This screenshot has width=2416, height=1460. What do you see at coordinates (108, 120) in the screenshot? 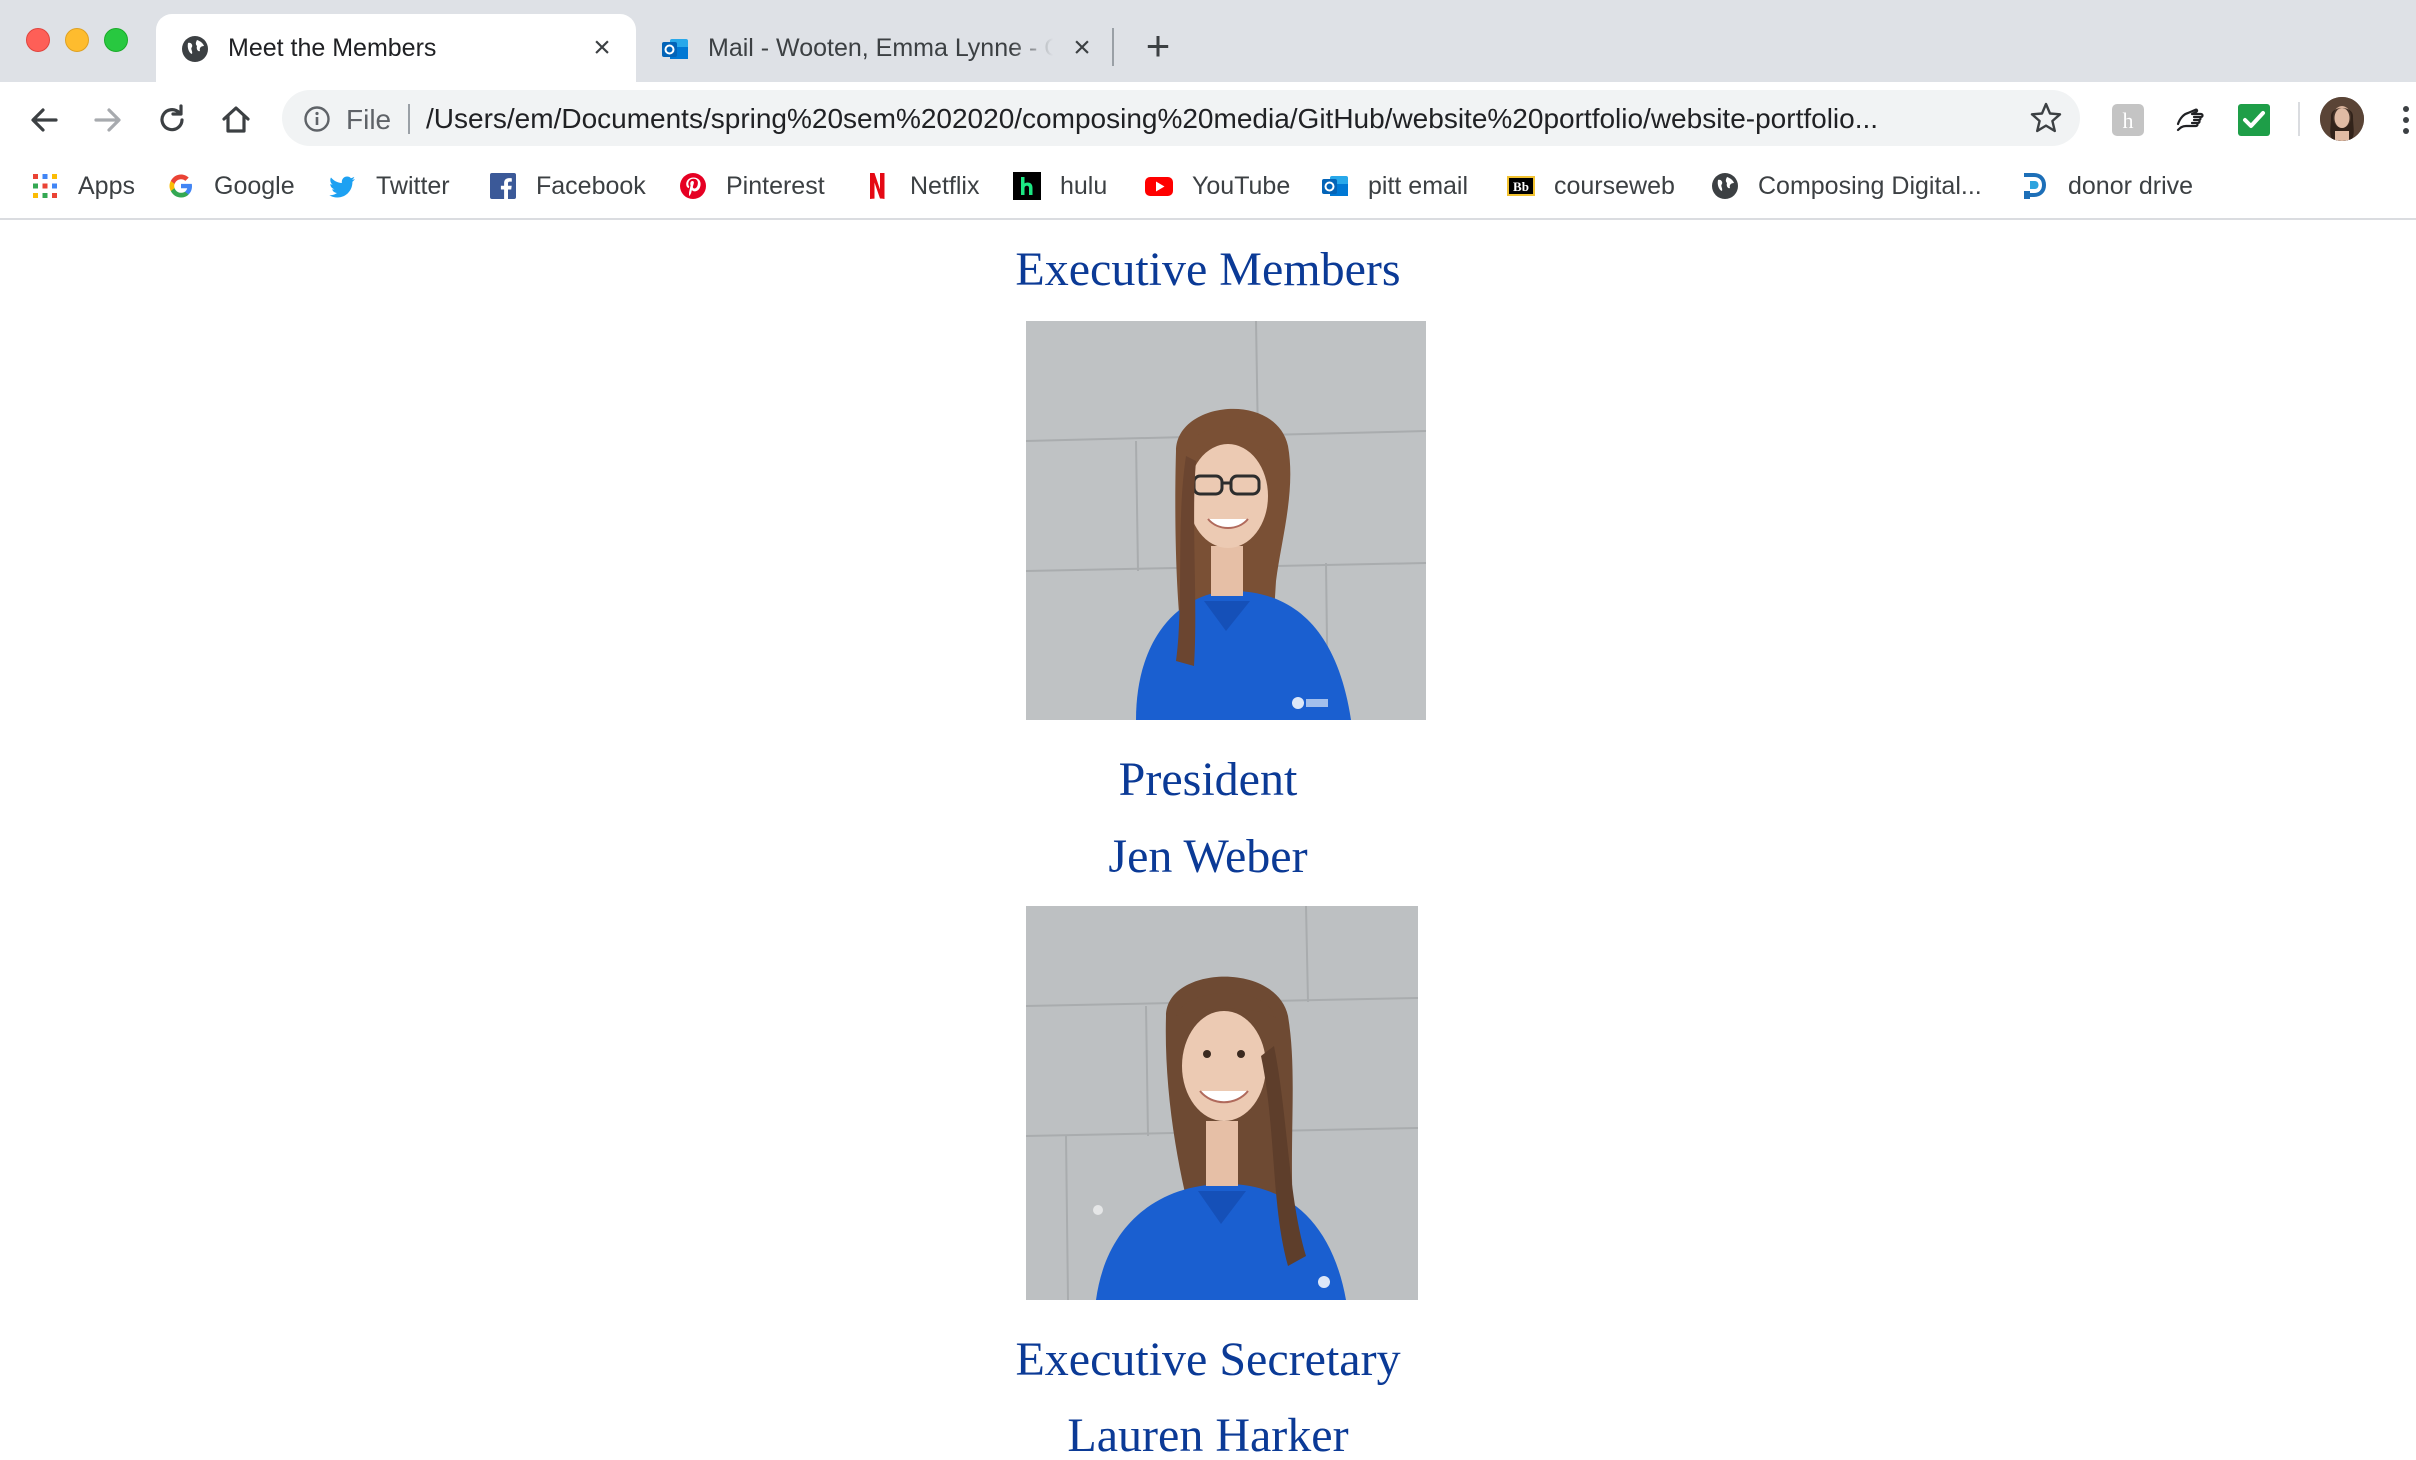
I see `forward-arrow-icon` at bounding box center [108, 120].